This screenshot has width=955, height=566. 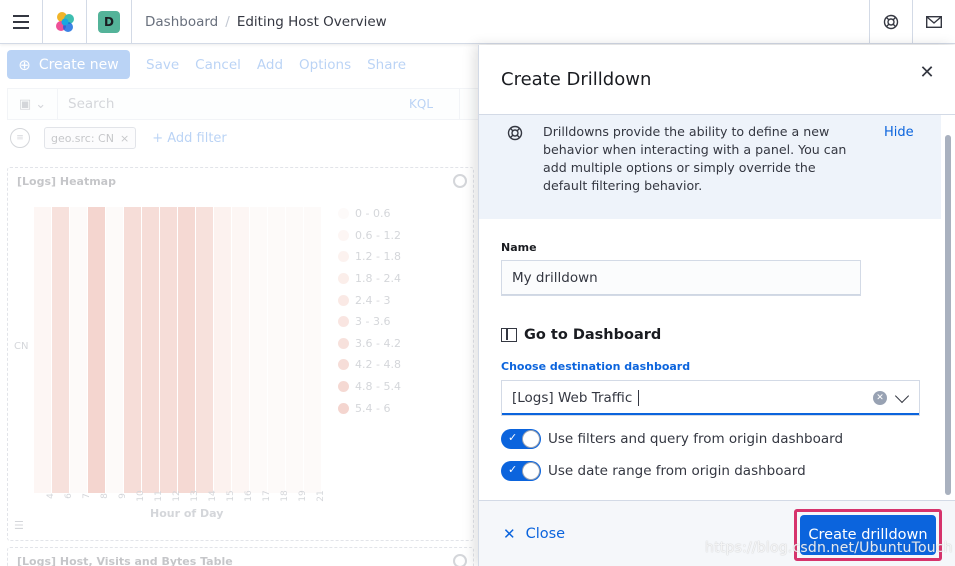 I want to click on x-tick-label: 8, so click(x=105, y=496).